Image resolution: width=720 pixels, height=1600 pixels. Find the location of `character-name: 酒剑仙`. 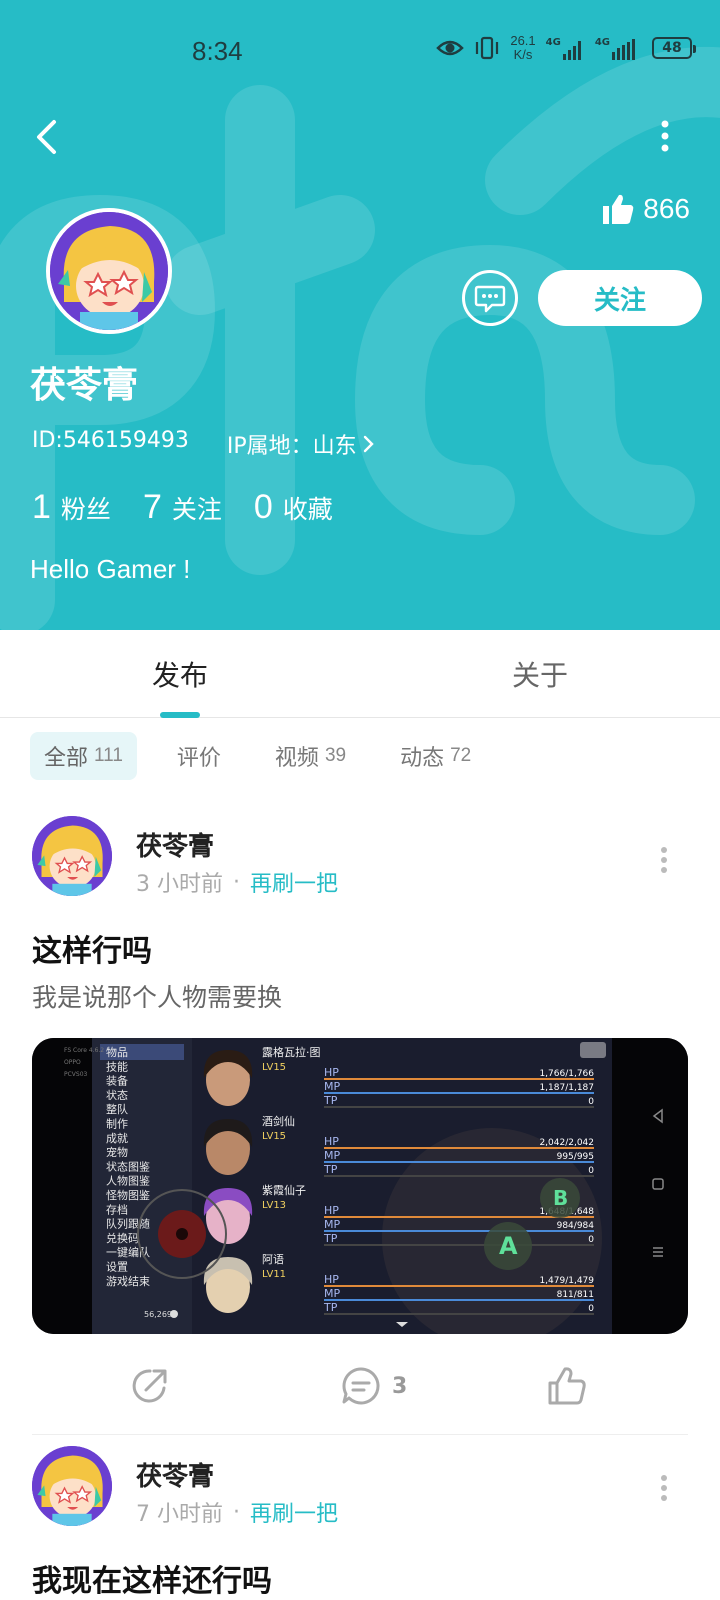

character-name: 酒剑仙 is located at coordinates (278, 1121).